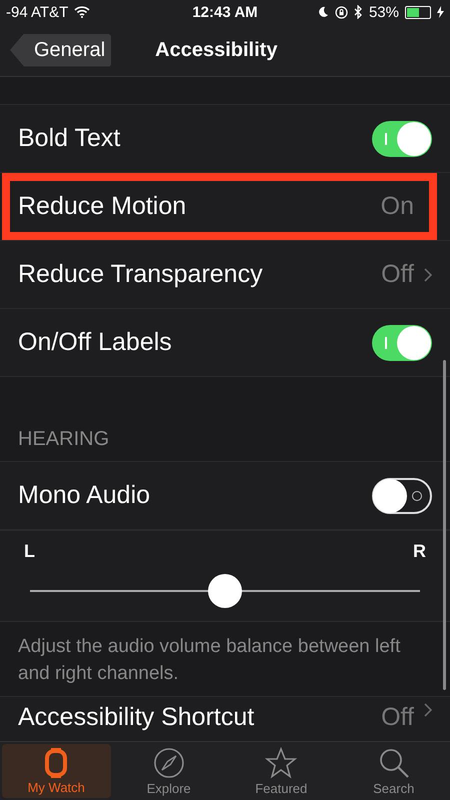  Describe the element at coordinates (358, 12) in the screenshot. I see `bluetooth-icon` at that location.